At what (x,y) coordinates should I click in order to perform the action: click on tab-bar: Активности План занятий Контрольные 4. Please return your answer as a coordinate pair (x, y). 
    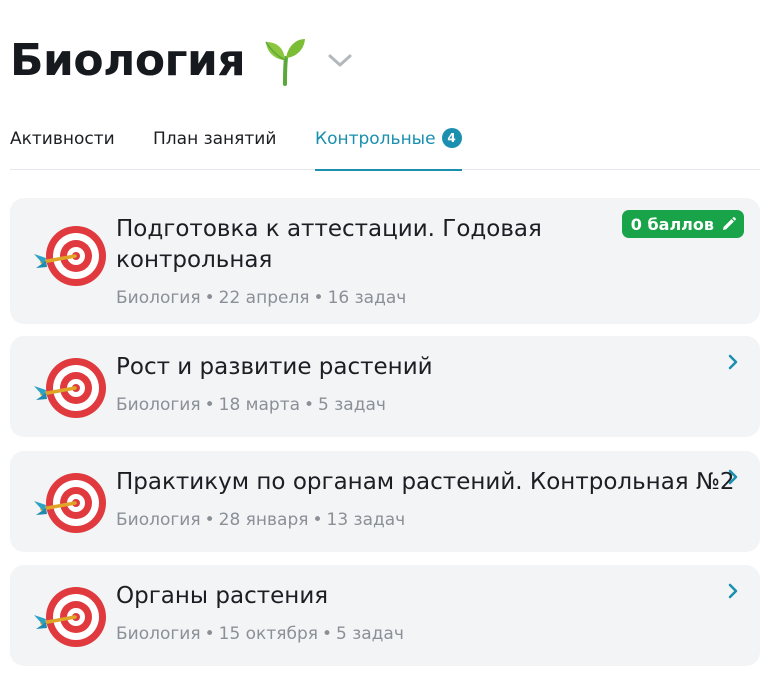
    Looking at the image, I should click on (385, 147).